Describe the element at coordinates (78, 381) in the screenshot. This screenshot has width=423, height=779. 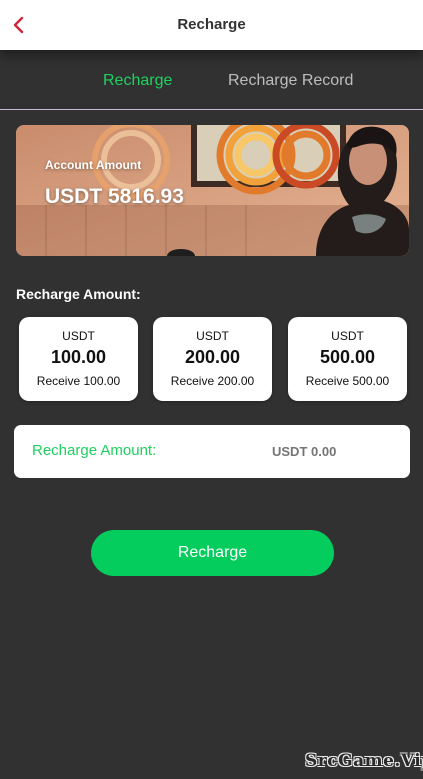
I see `option-receive: Receive 100.00` at that location.